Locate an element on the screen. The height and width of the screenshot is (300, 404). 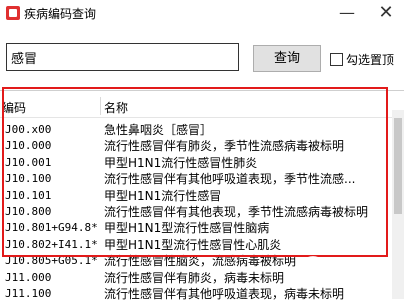
table-row: J11.100 流行性感冒伴有其他呼吸道表现，病毒未标明 is located at coordinates (196, 293).